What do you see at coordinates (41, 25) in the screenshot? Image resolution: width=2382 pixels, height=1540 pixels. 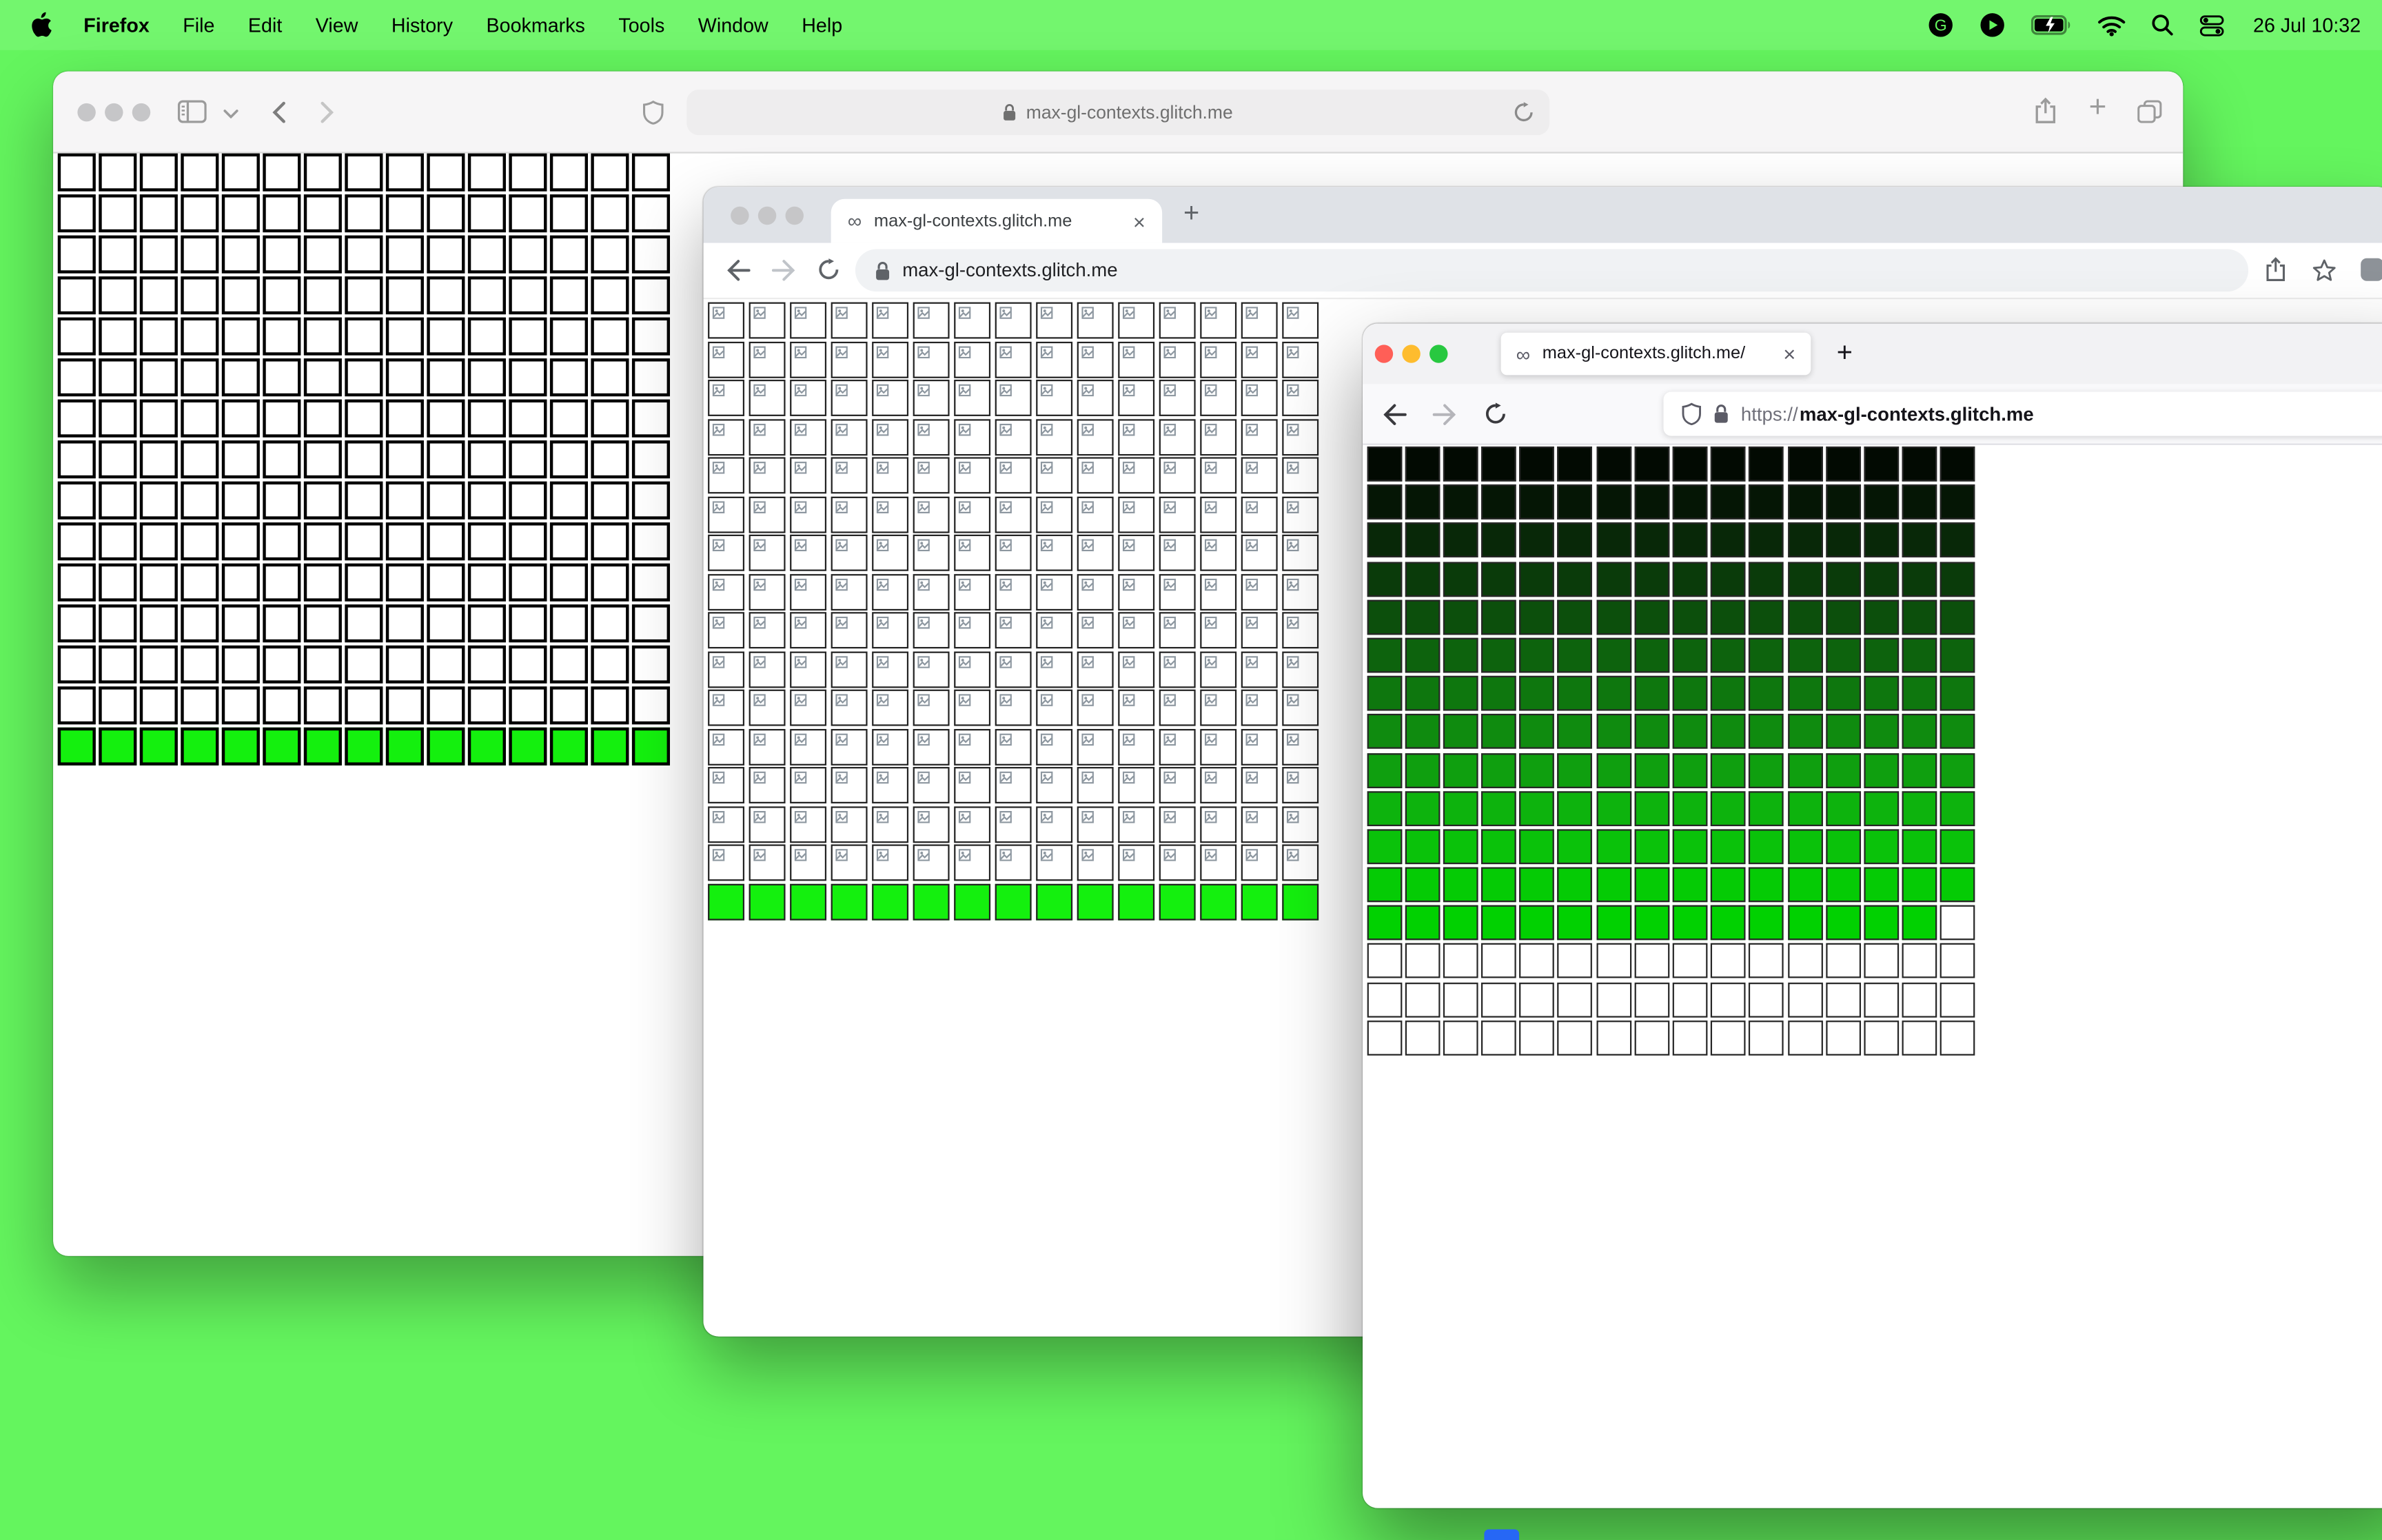 I see `apple-menu-icon` at bounding box center [41, 25].